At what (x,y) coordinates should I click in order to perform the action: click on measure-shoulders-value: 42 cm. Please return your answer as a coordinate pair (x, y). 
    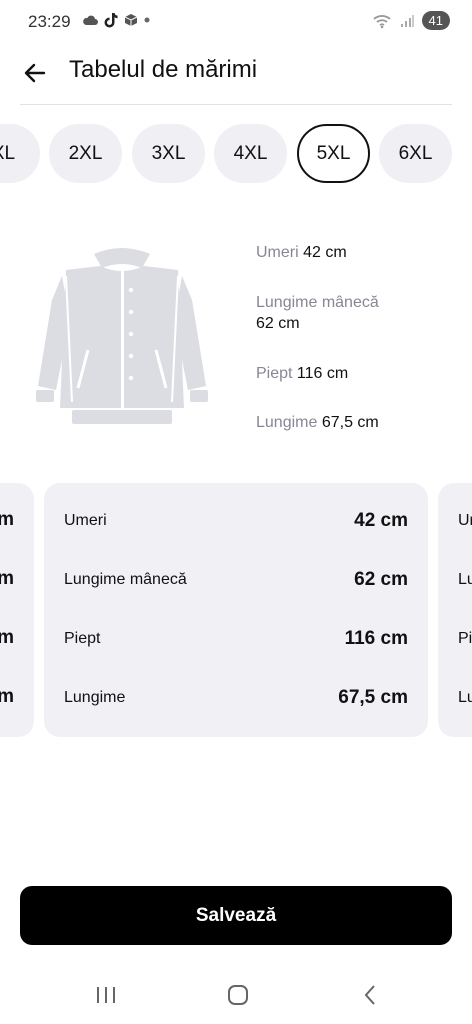
    Looking at the image, I should click on (325, 252).